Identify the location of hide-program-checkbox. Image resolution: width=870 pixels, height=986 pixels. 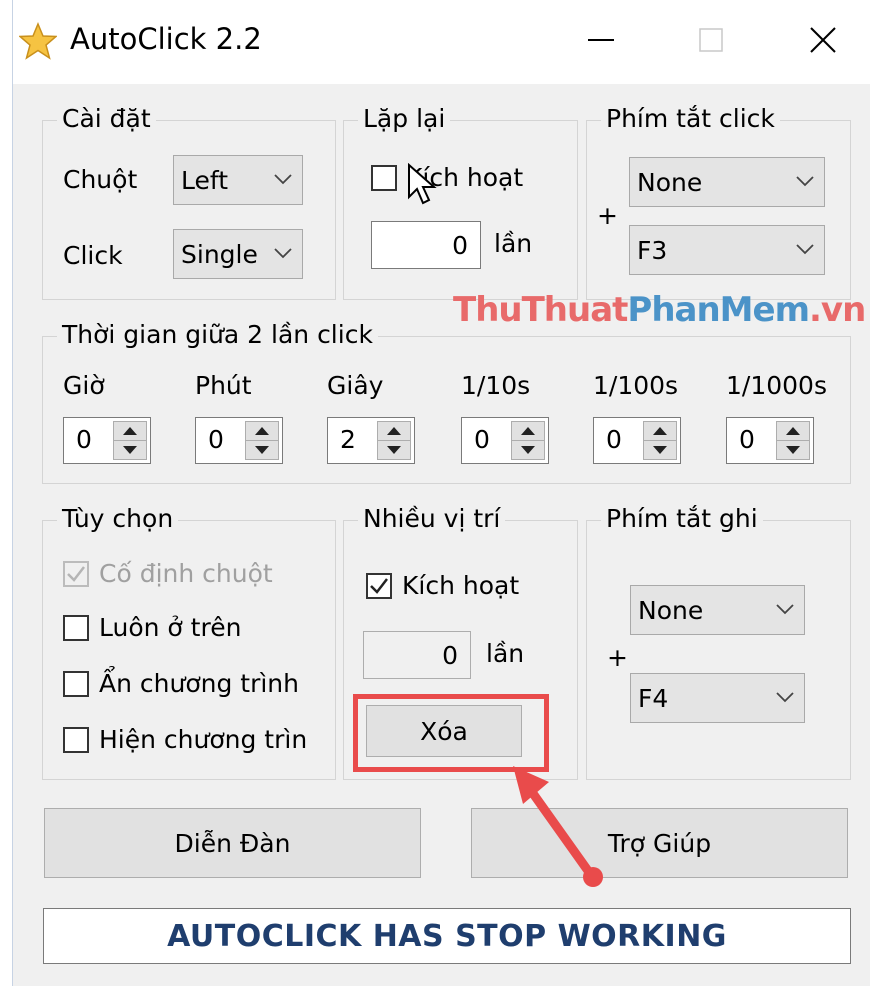
(76, 684).